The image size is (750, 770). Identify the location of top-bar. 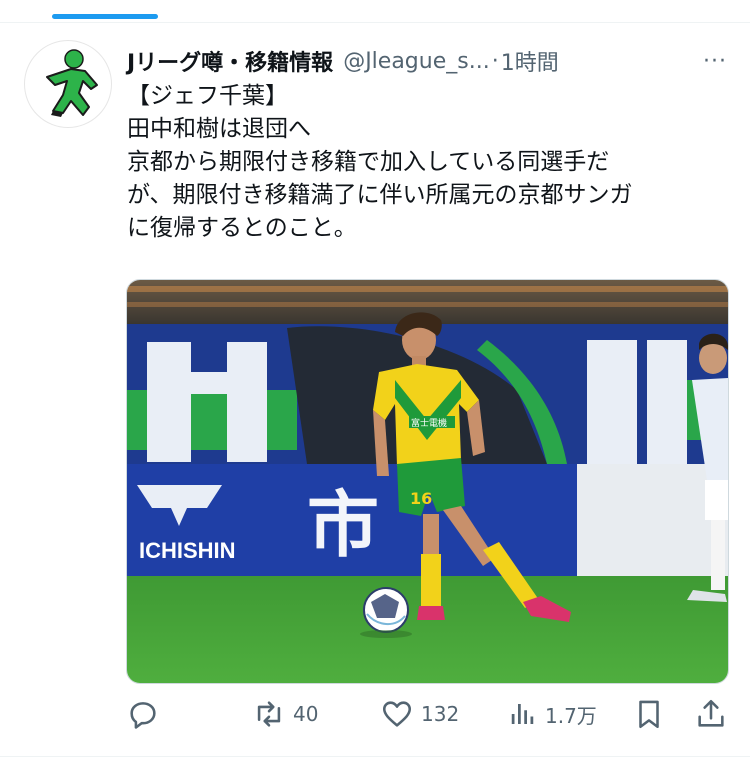
(375, 11).